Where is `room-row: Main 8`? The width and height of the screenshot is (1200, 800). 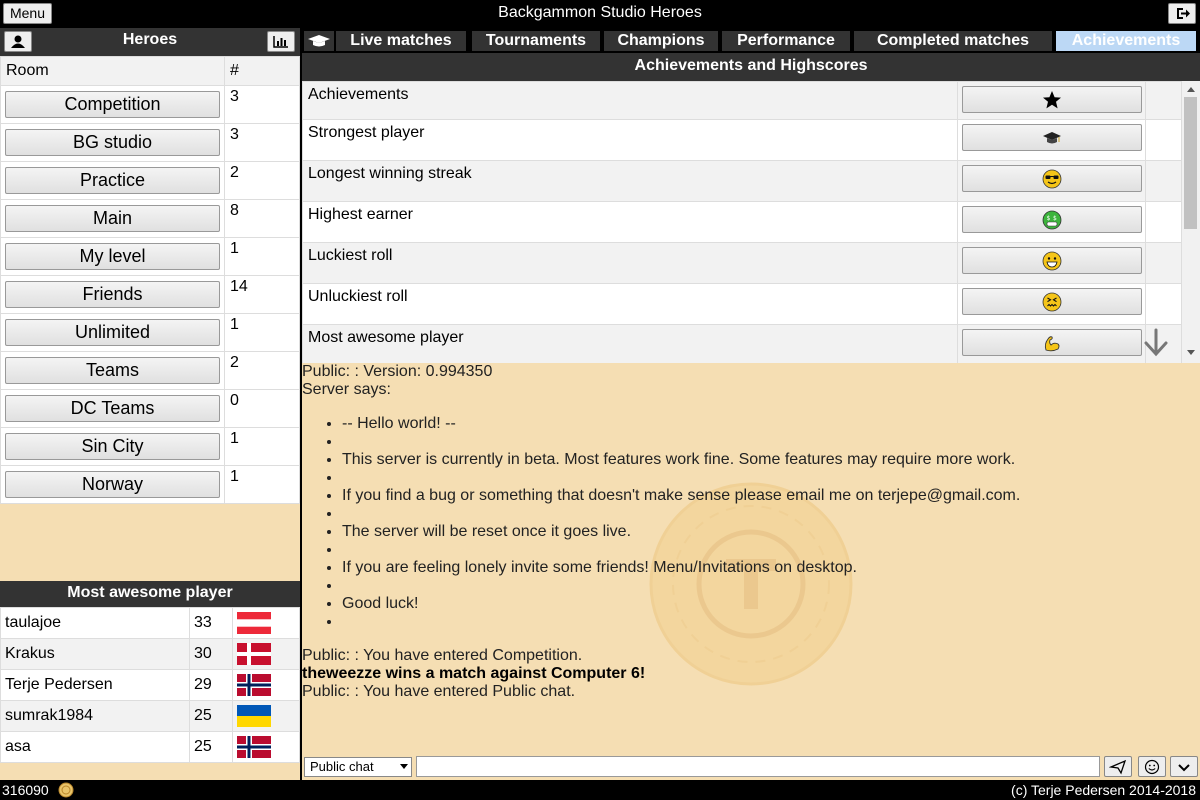 room-row: Main 8 is located at coordinates (150, 218).